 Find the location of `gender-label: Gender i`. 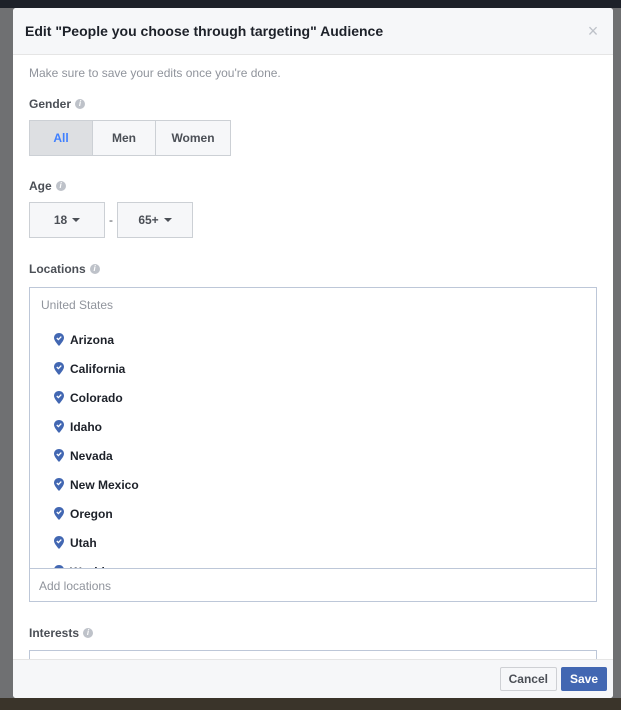

gender-label: Gender i is located at coordinates (313, 104).